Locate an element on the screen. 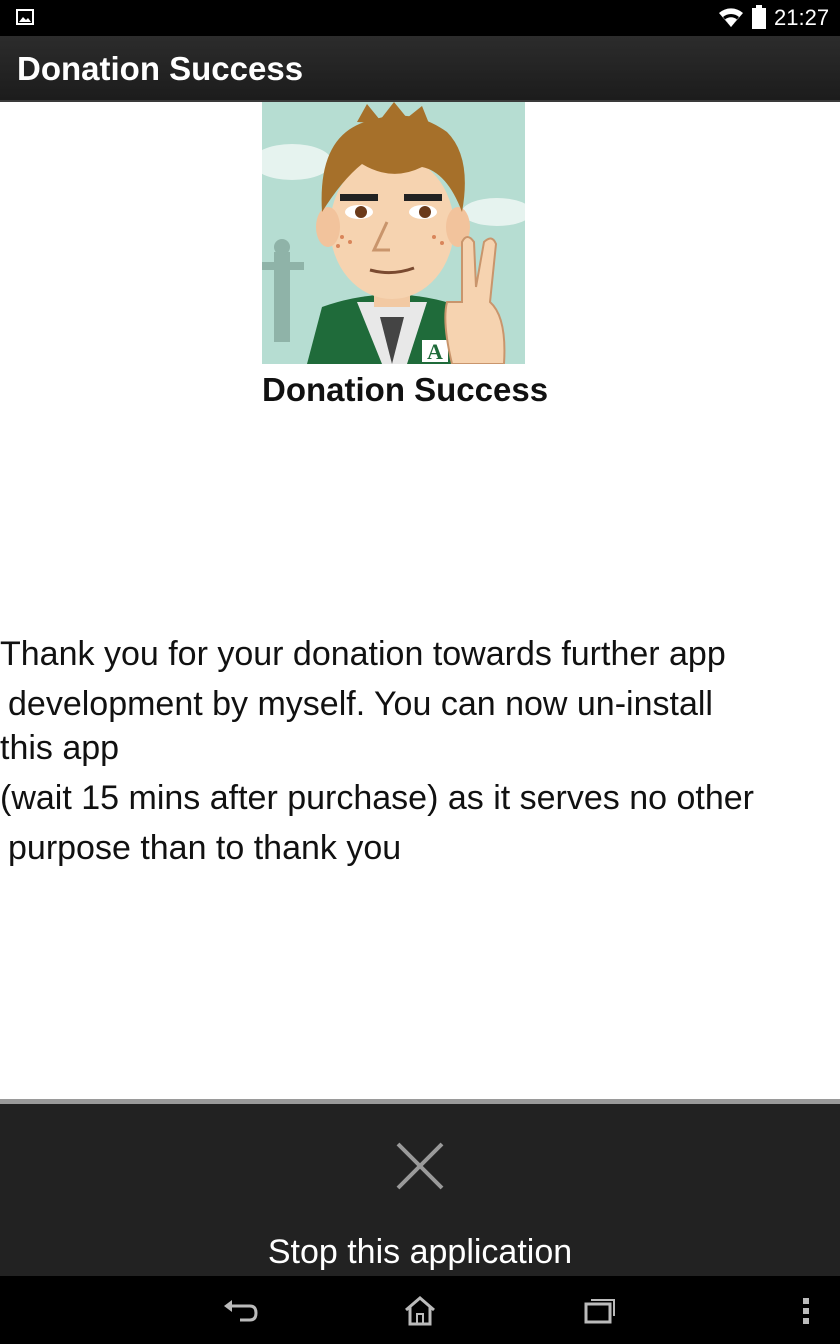 This screenshot has height=1344, width=840. close-icon is located at coordinates (420, 1166).